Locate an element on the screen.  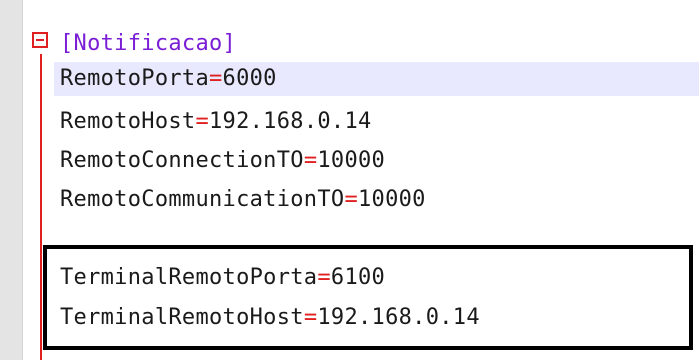
section-header: [Notificacao] is located at coordinates (148, 43).